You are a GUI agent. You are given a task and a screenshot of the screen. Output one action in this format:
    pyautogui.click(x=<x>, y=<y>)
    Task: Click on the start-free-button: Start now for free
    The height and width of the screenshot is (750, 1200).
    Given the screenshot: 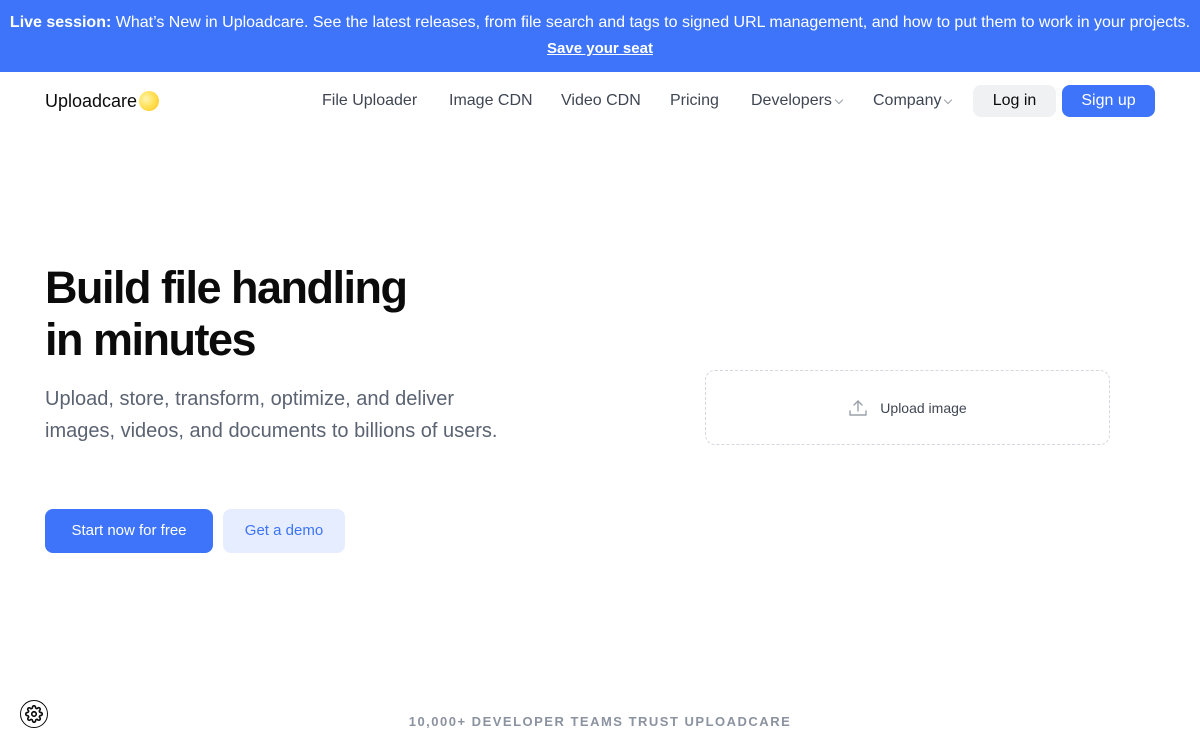 What is the action you would take?
    pyautogui.click(x=129, y=531)
    